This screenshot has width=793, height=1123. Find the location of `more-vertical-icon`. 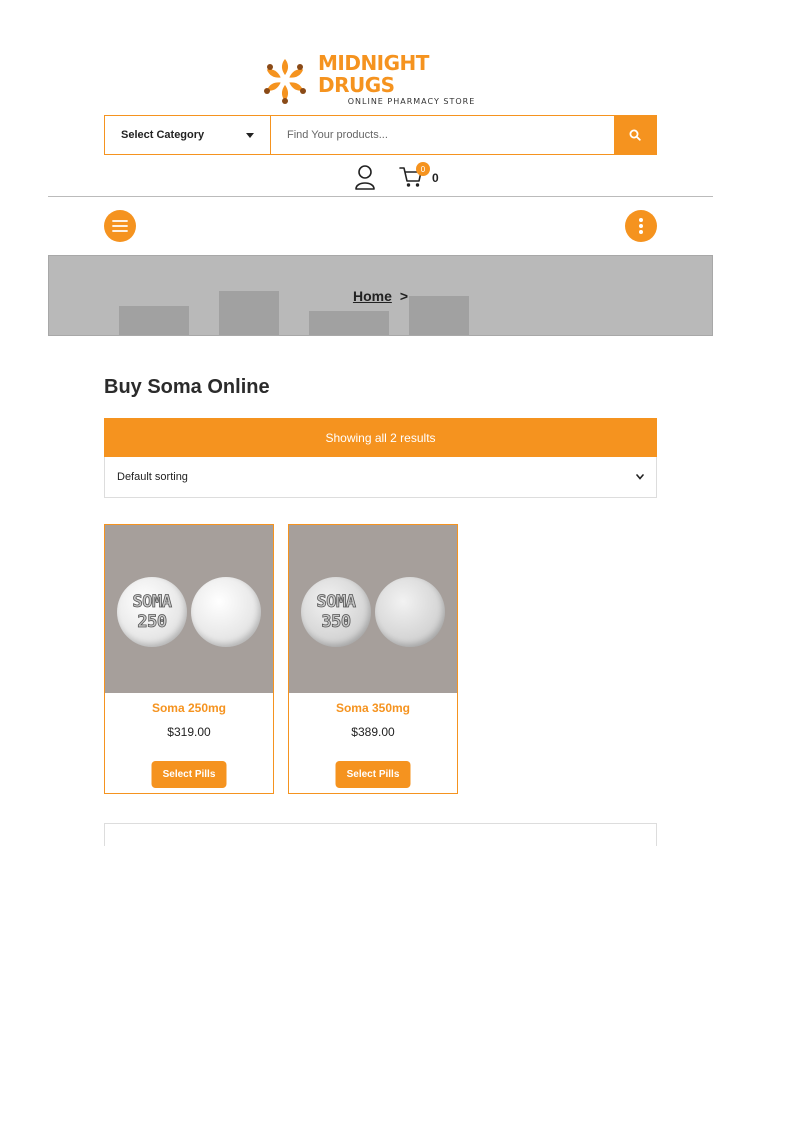

more-vertical-icon is located at coordinates (641, 226).